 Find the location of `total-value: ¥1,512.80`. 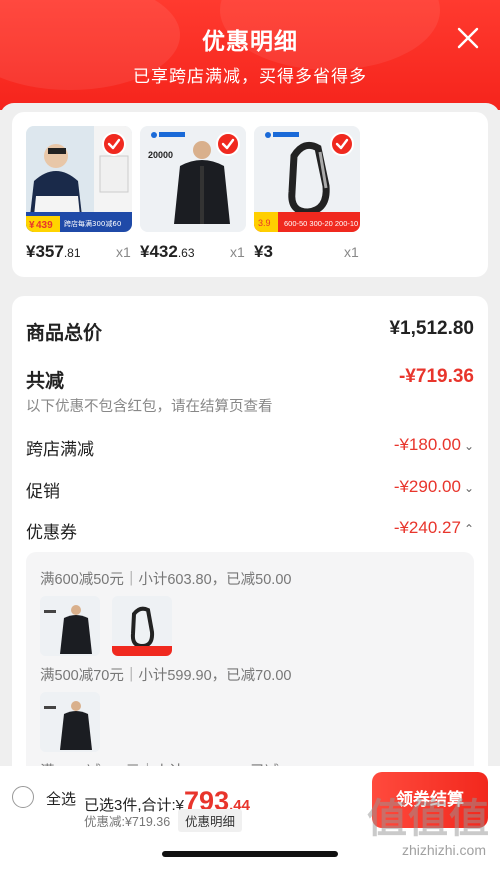

total-value: ¥1,512.80 is located at coordinates (431, 328).